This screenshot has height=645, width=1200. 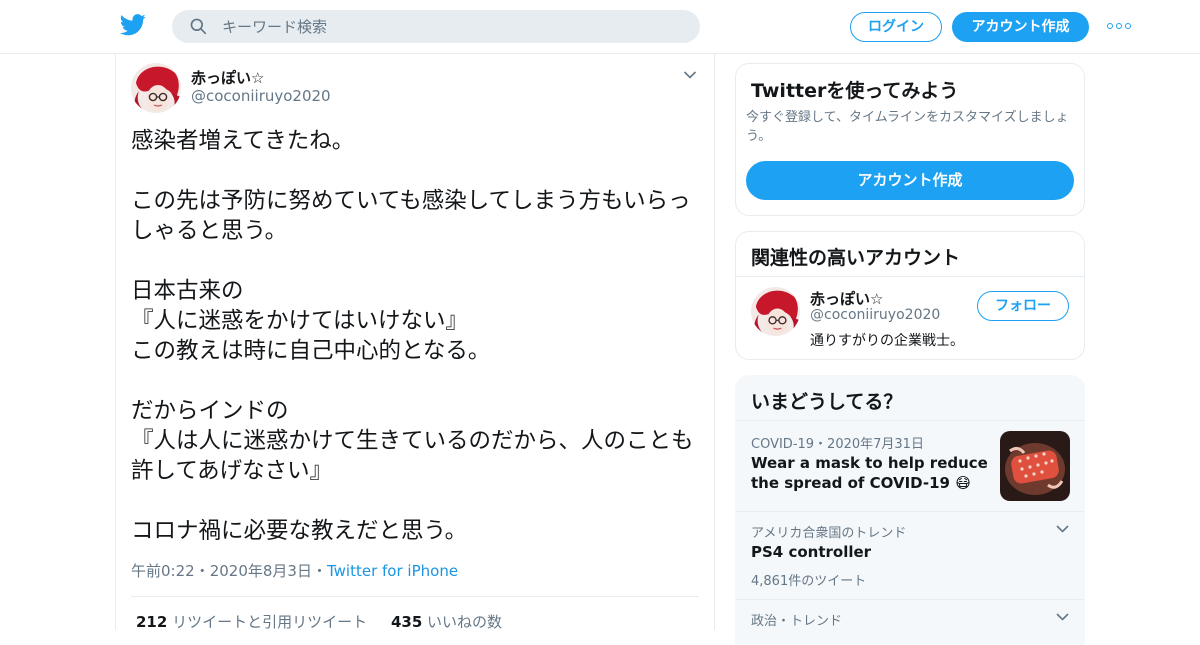 I want to click on author-handle: @coconiiruyo2020, so click(x=261, y=96).